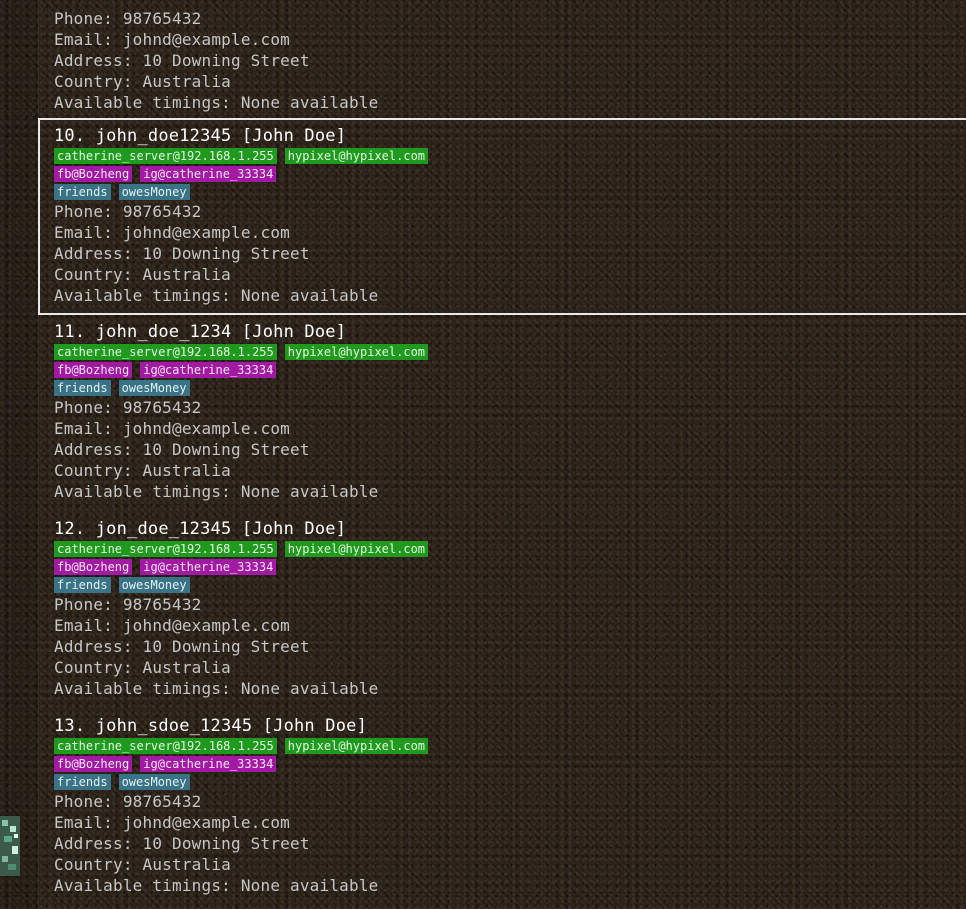 This screenshot has height=909, width=966. Describe the element at coordinates (19, 454) in the screenshot. I see `side-panel` at that location.